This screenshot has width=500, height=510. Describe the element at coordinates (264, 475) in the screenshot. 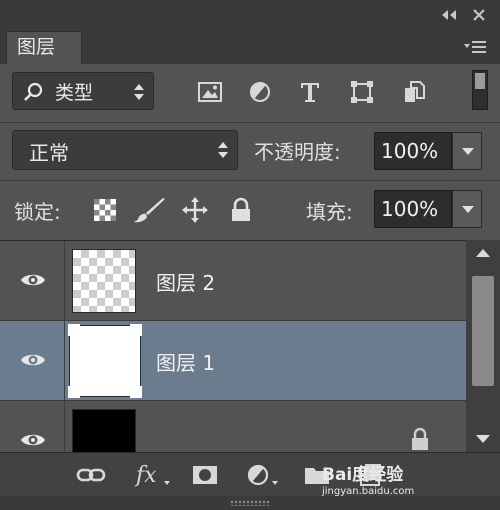

I see `new-adjustment-layer-icon` at that location.